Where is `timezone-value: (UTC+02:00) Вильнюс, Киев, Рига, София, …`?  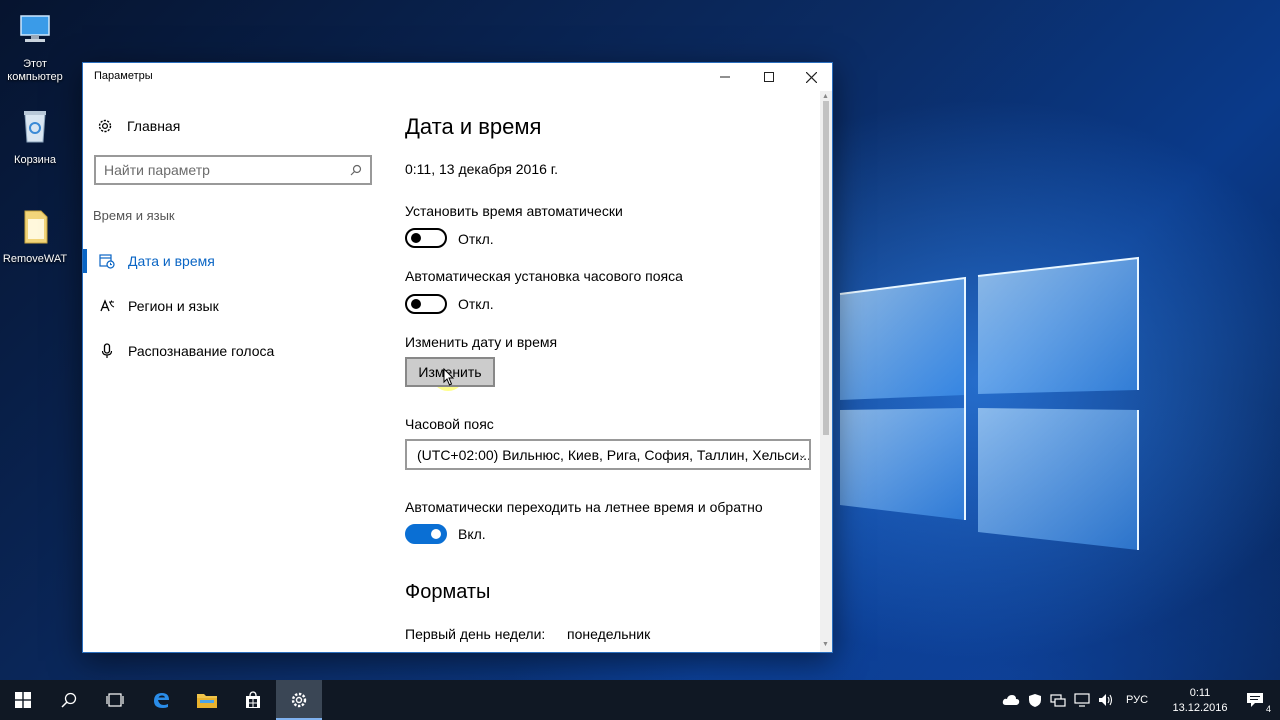
timezone-value: (UTC+02:00) Вильнюс, Киев, Рига, София, … is located at coordinates (614, 454).